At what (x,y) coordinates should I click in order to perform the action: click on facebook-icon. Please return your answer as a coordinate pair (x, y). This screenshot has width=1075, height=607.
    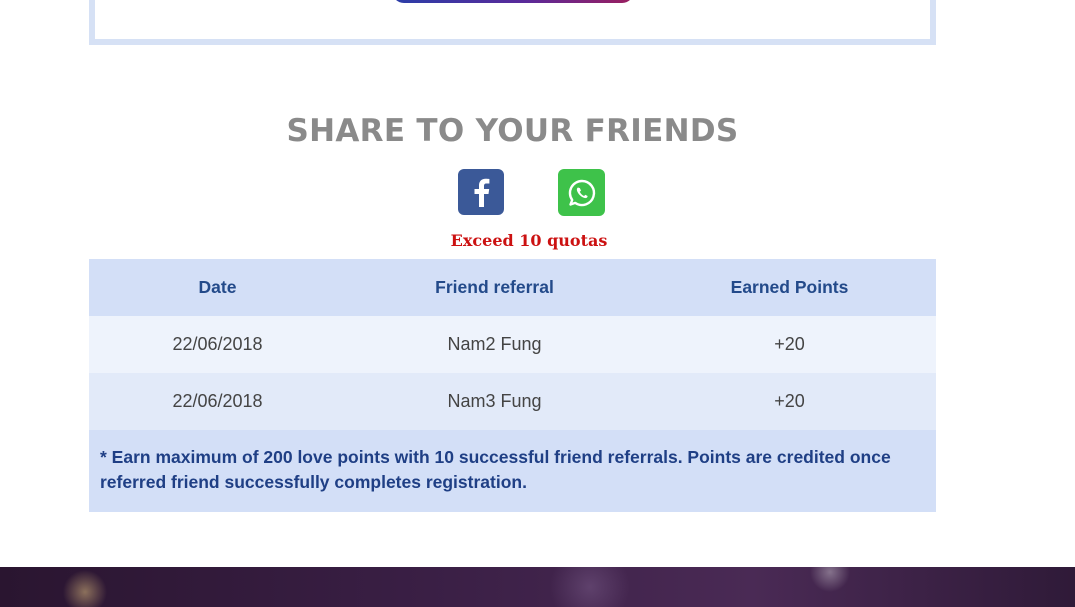
    Looking at the image, I should click on (482, 192).